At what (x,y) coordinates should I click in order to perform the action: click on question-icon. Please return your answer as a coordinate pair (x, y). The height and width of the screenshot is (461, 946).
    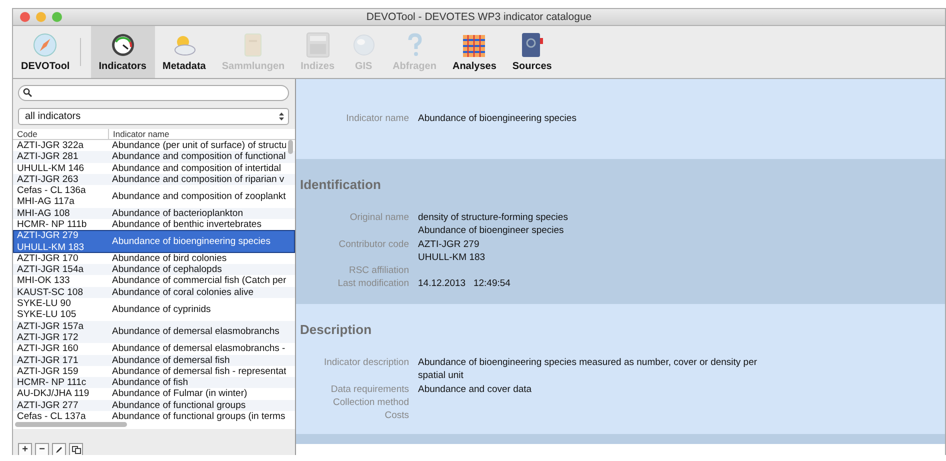
    Looking at the image, I should click on (414, 45).